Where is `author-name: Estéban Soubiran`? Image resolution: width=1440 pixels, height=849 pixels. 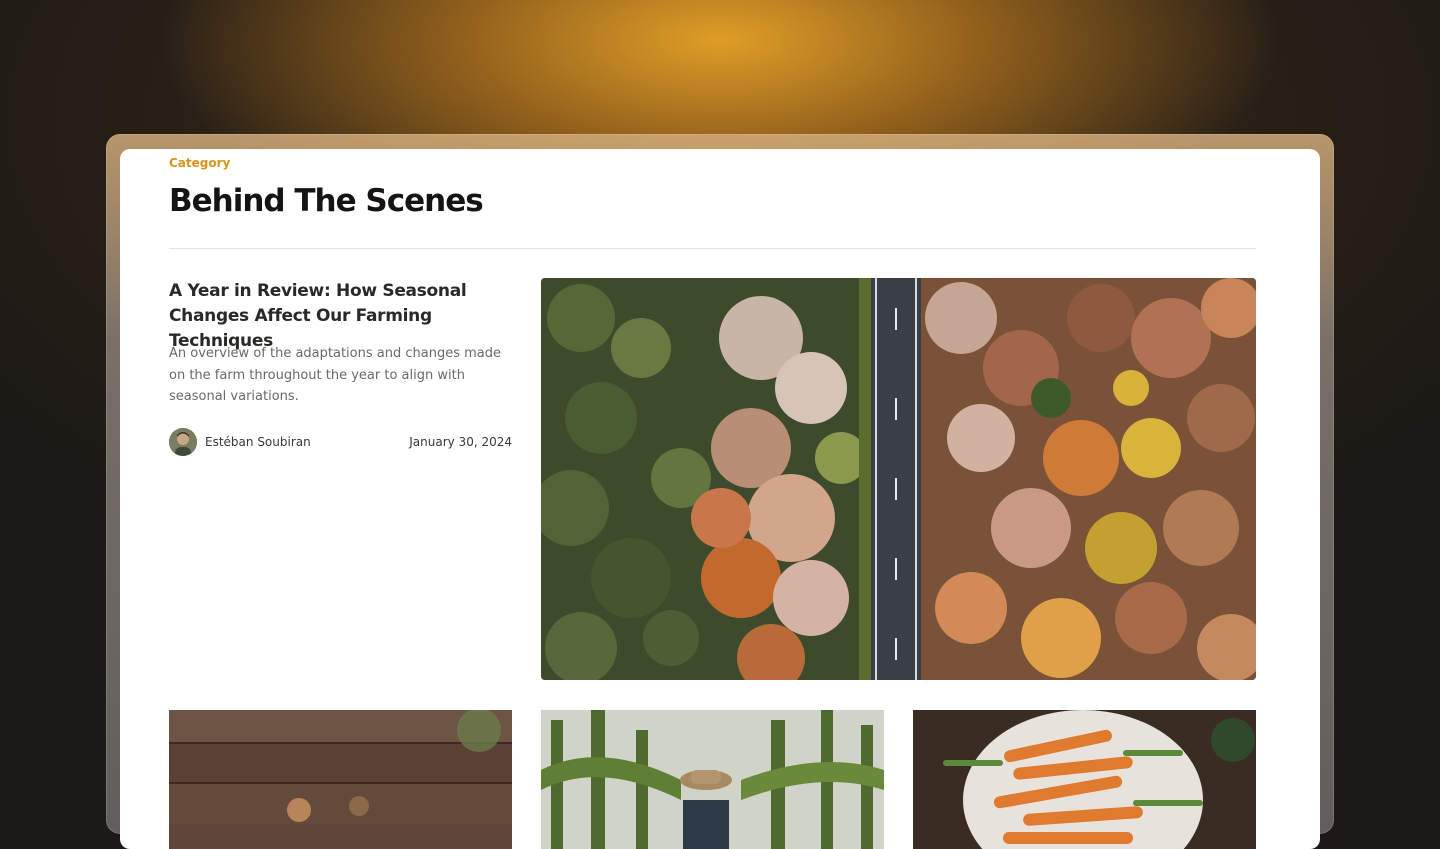 author-name: Estéban Soubiran is located at coordinates (258, 442).